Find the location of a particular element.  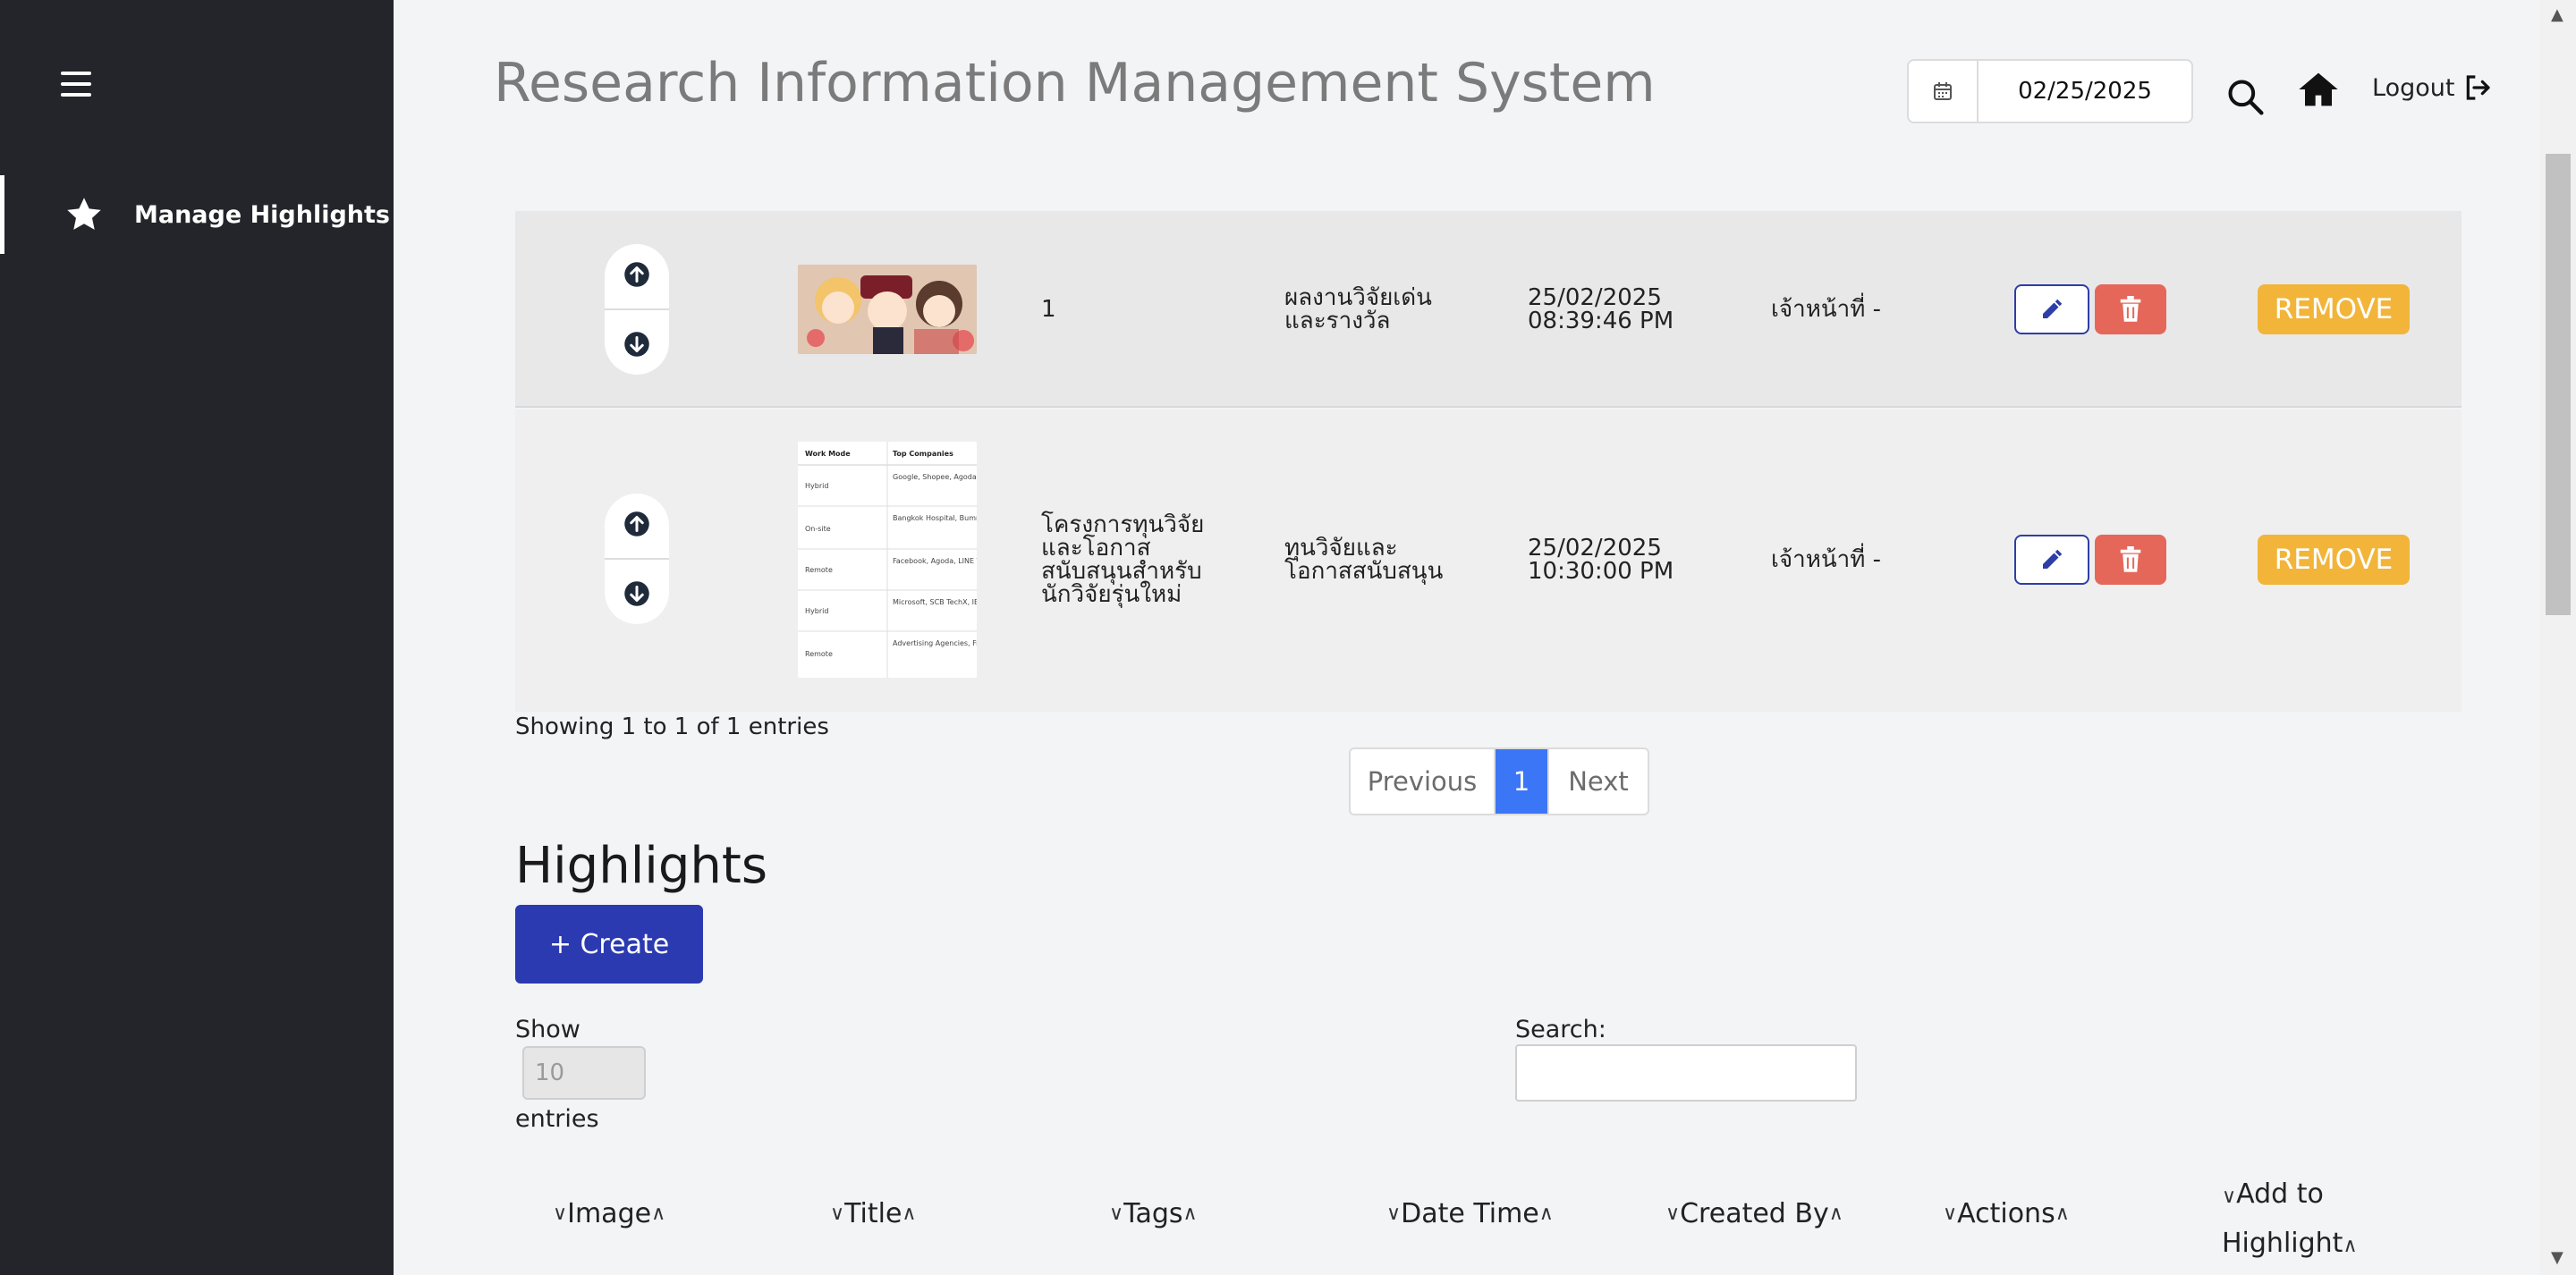

thumb-header: Top Companies is located at coordinates (923, 454).